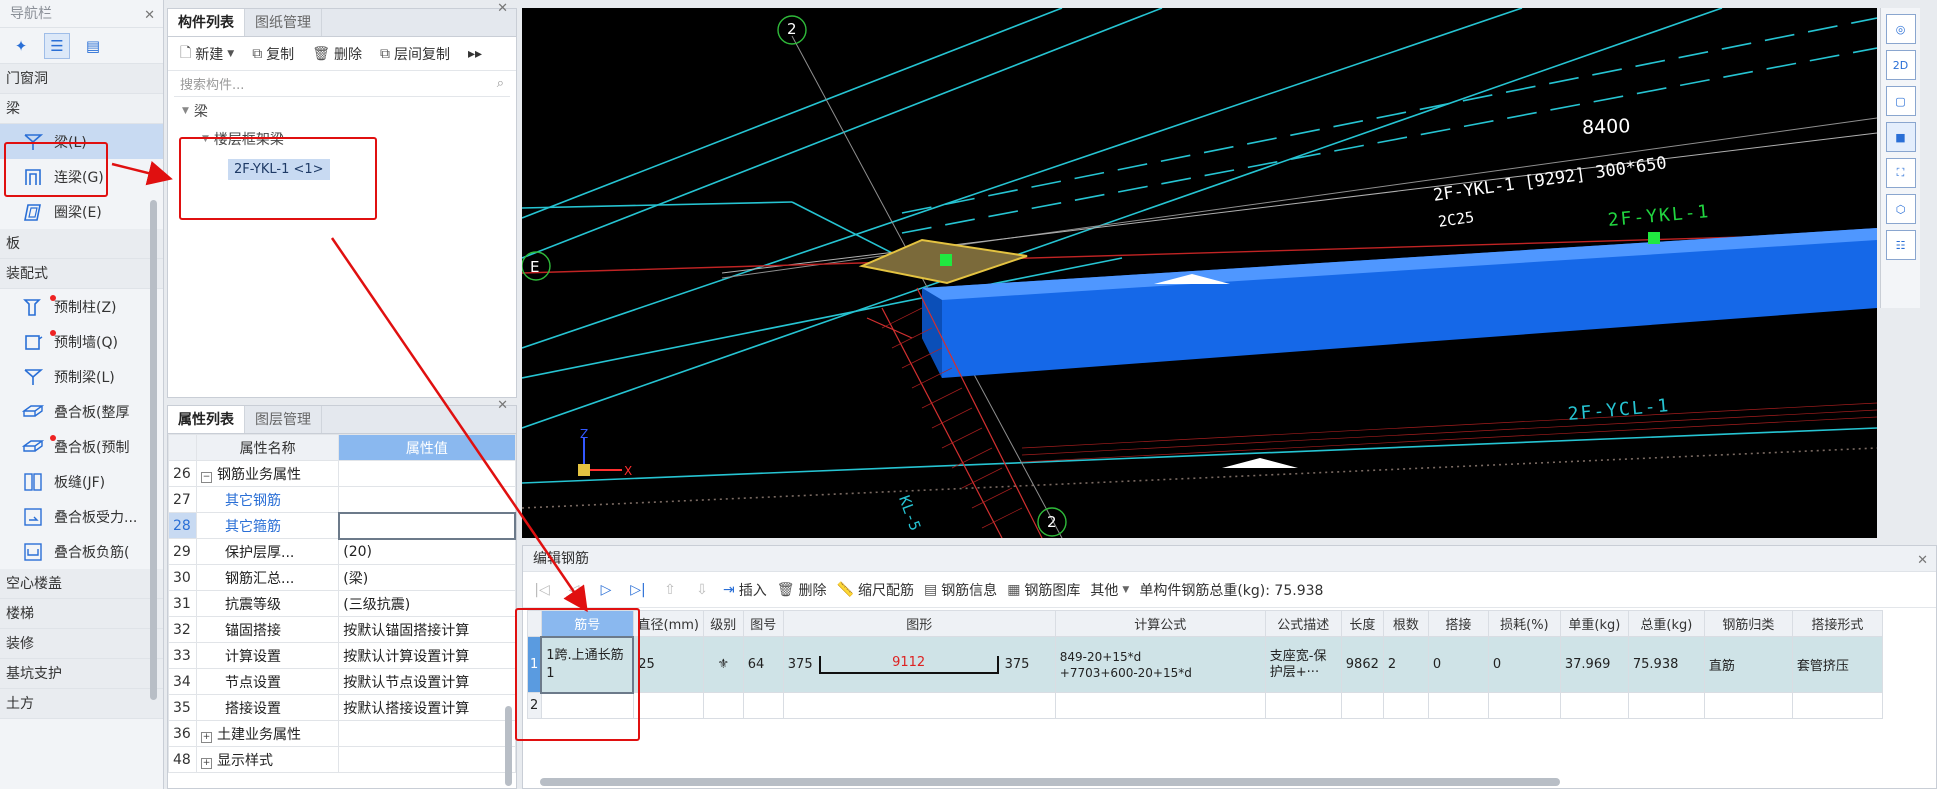  I want to click on table-row: 31 抗震等级 (三级抗震), so click(342, 603).